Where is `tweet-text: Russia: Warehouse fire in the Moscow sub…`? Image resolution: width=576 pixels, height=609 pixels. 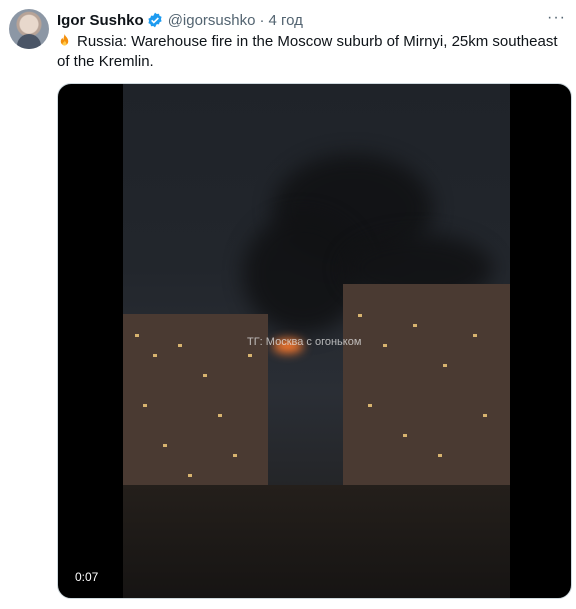
tweet-text: Russia: Warehouse fire in the Moscow sub… is located at coordinates (313, 52).